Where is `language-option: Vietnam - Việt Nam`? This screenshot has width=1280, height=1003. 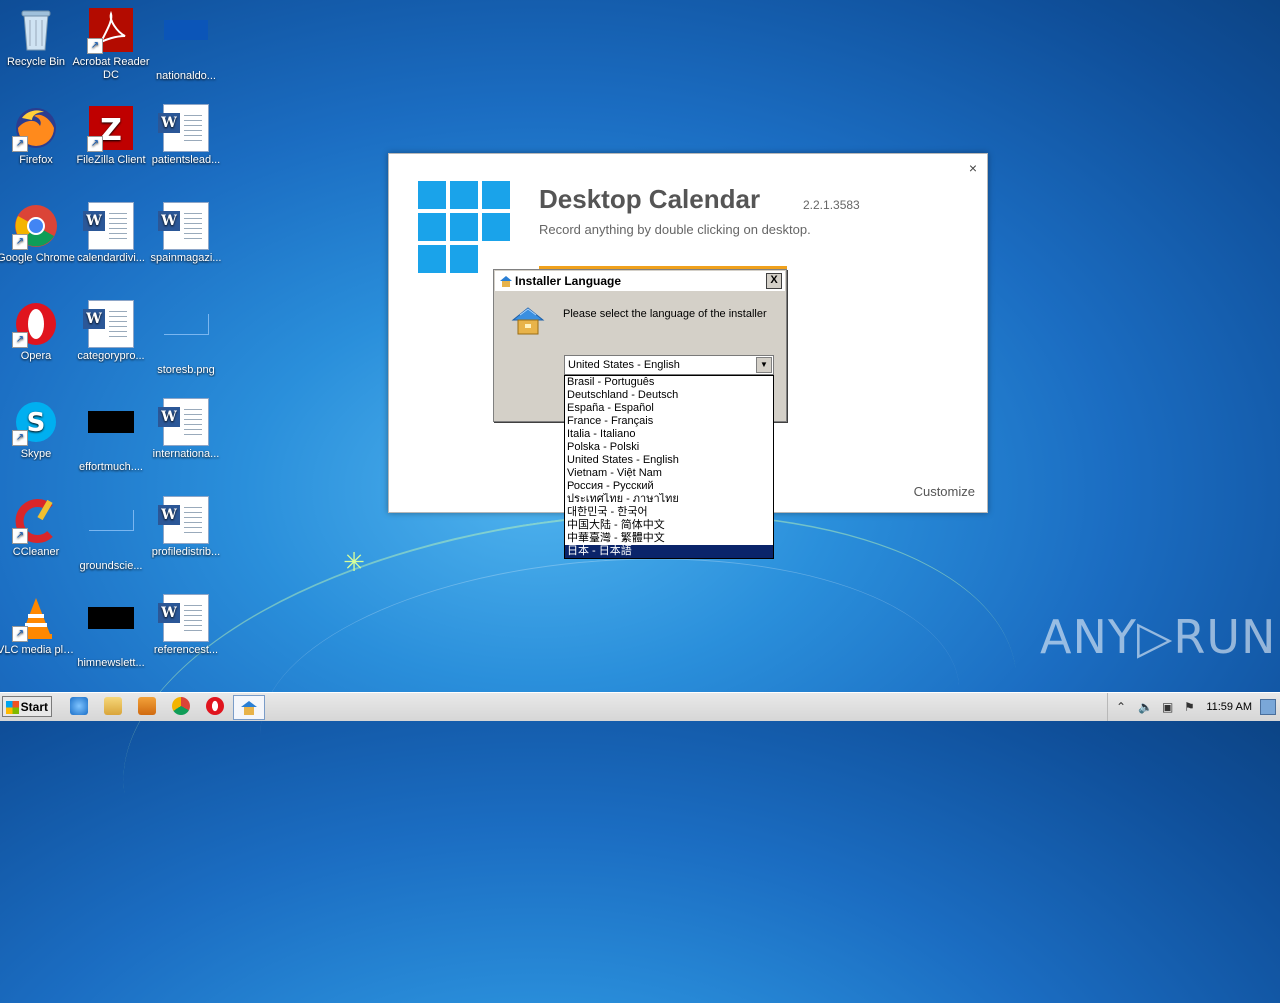 language-option: Vietnam - Việt Nam is located at coordinates (669, 473).